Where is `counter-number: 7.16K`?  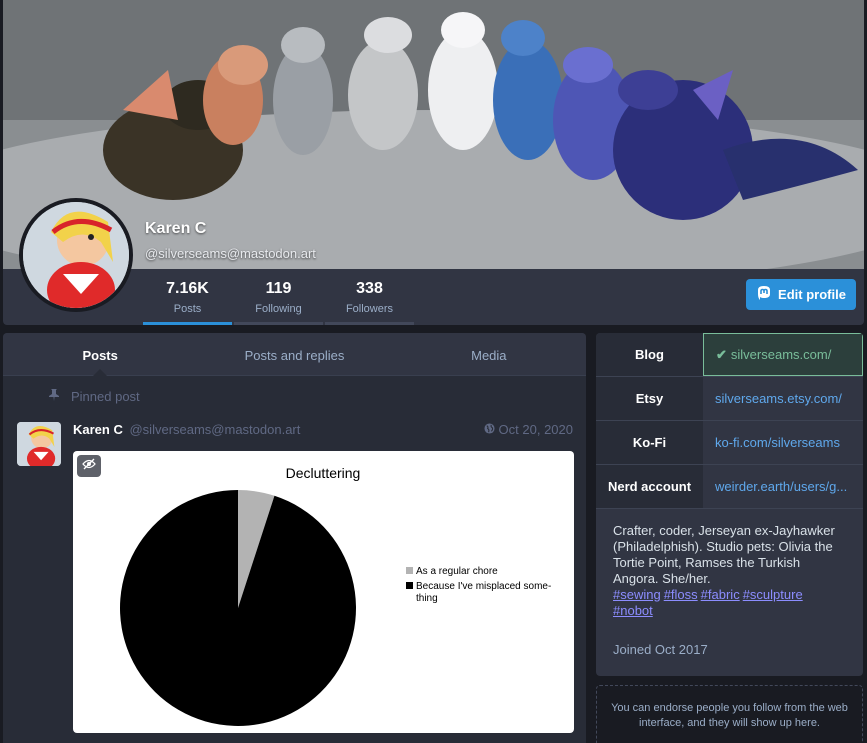
counter-number: 7.16K is located at coordinates (187, 288).